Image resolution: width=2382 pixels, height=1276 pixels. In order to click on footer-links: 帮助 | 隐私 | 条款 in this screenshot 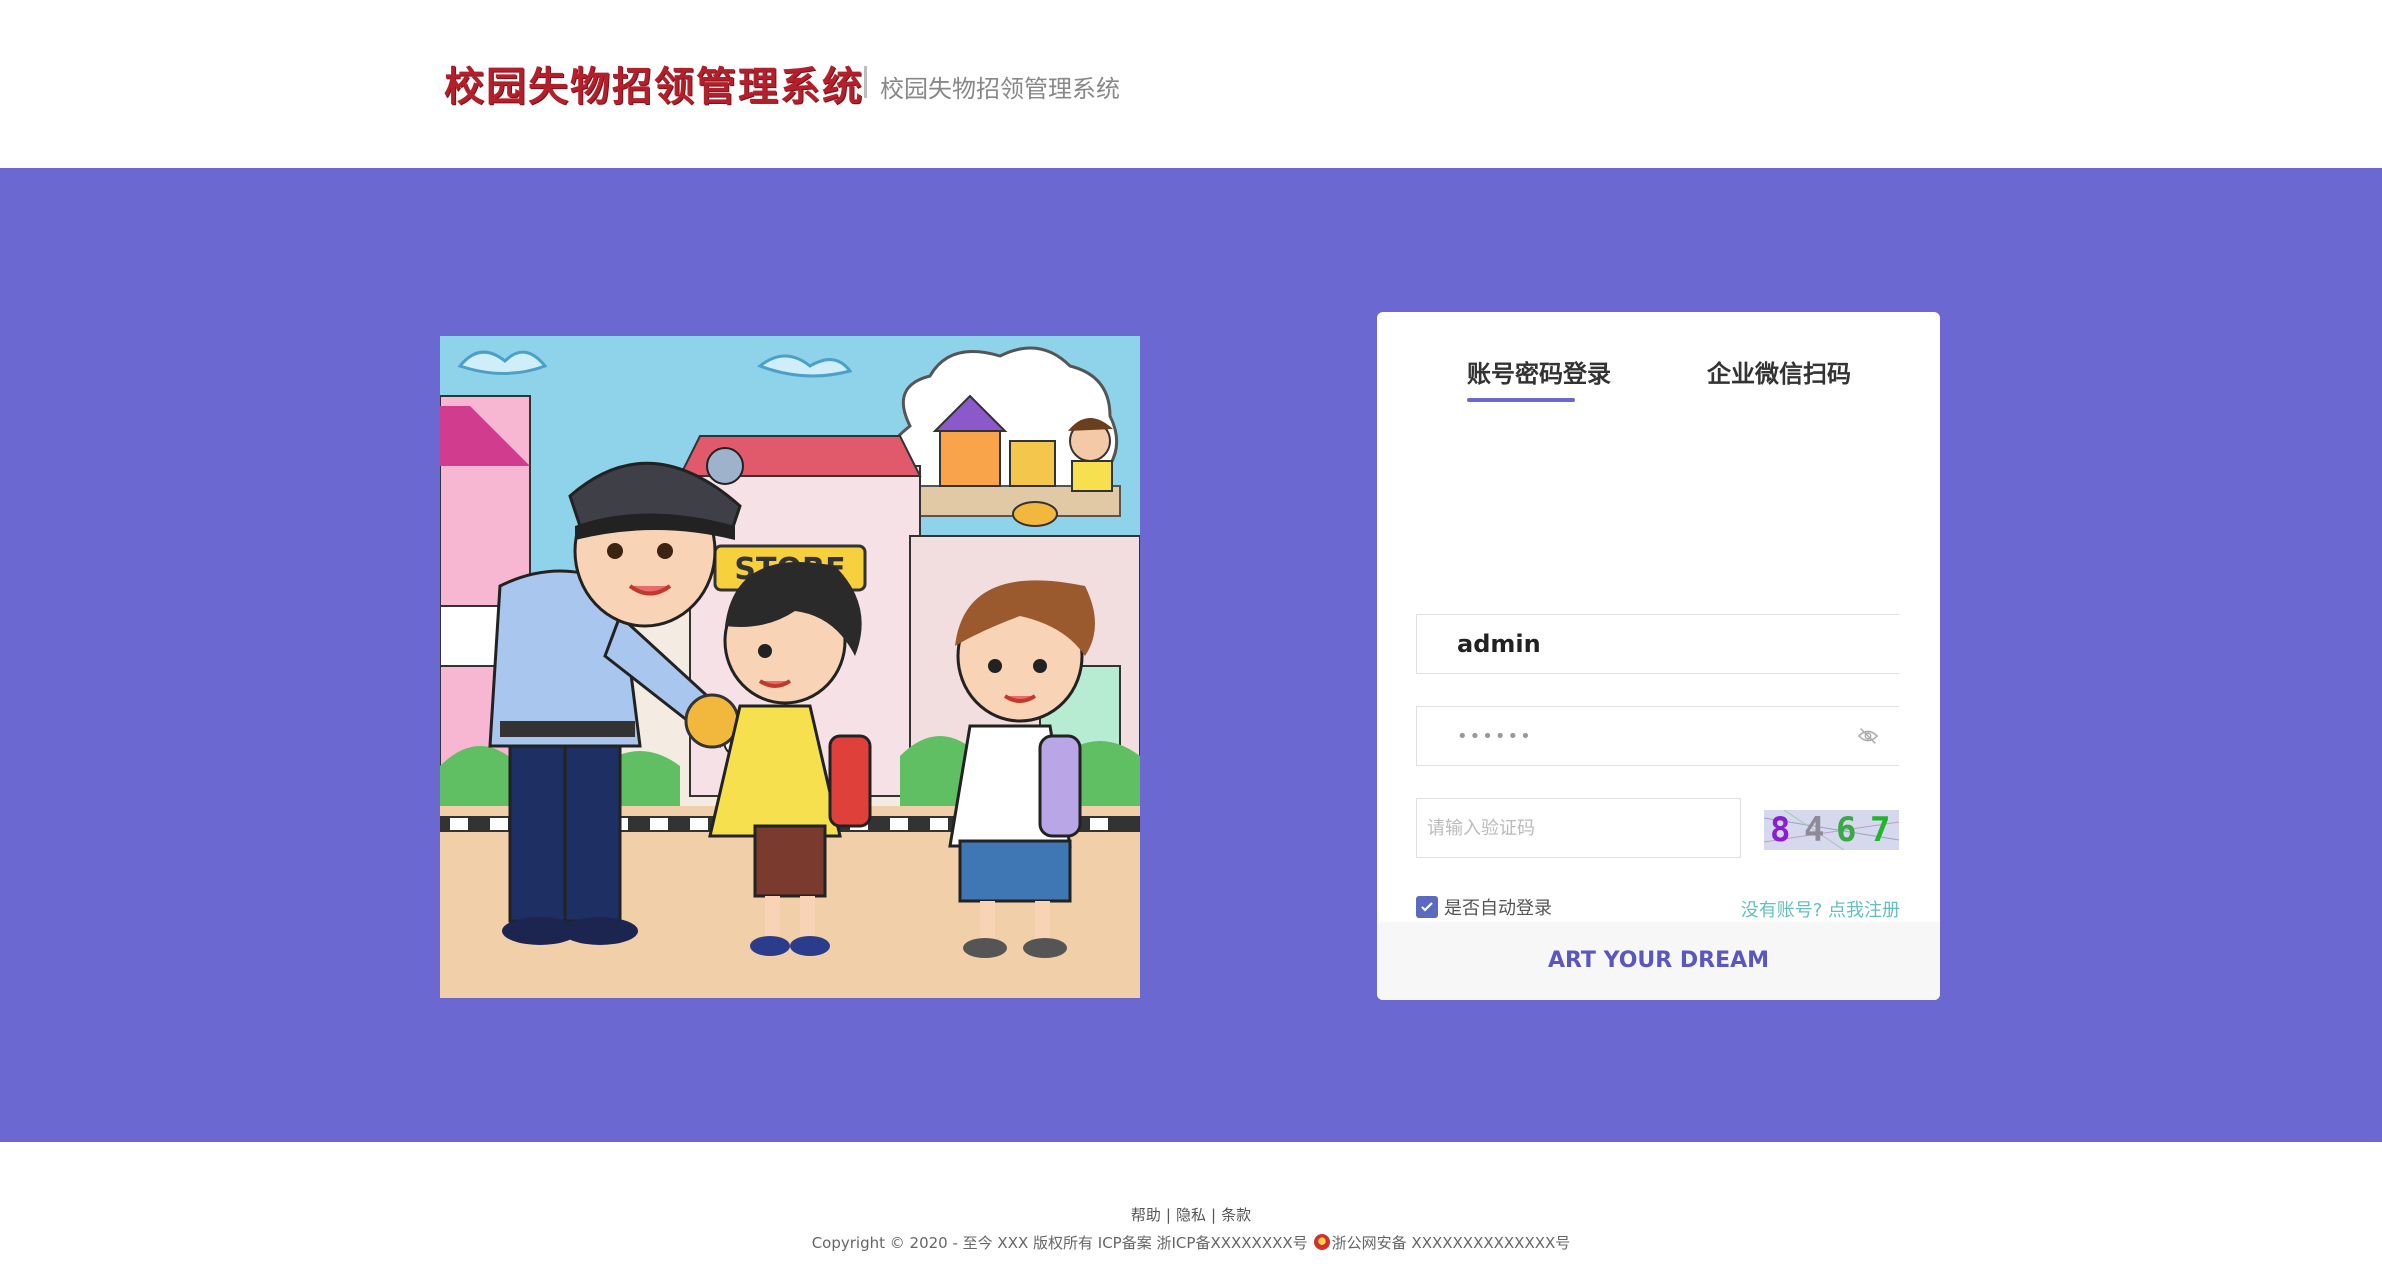, I will do `click(1191, 1214)`.